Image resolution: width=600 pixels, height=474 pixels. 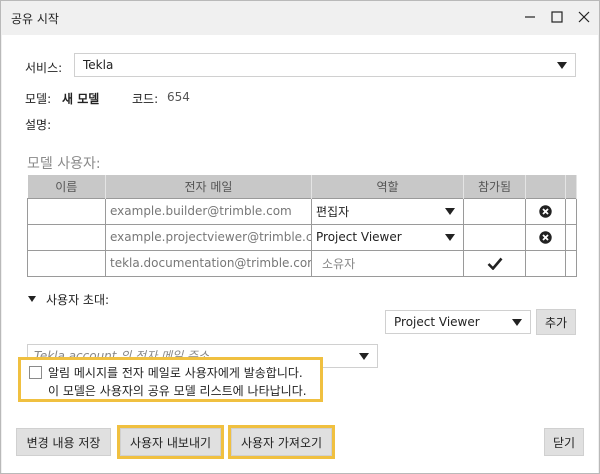 I want to click on code-value: 654, so click(x=178, y=97).